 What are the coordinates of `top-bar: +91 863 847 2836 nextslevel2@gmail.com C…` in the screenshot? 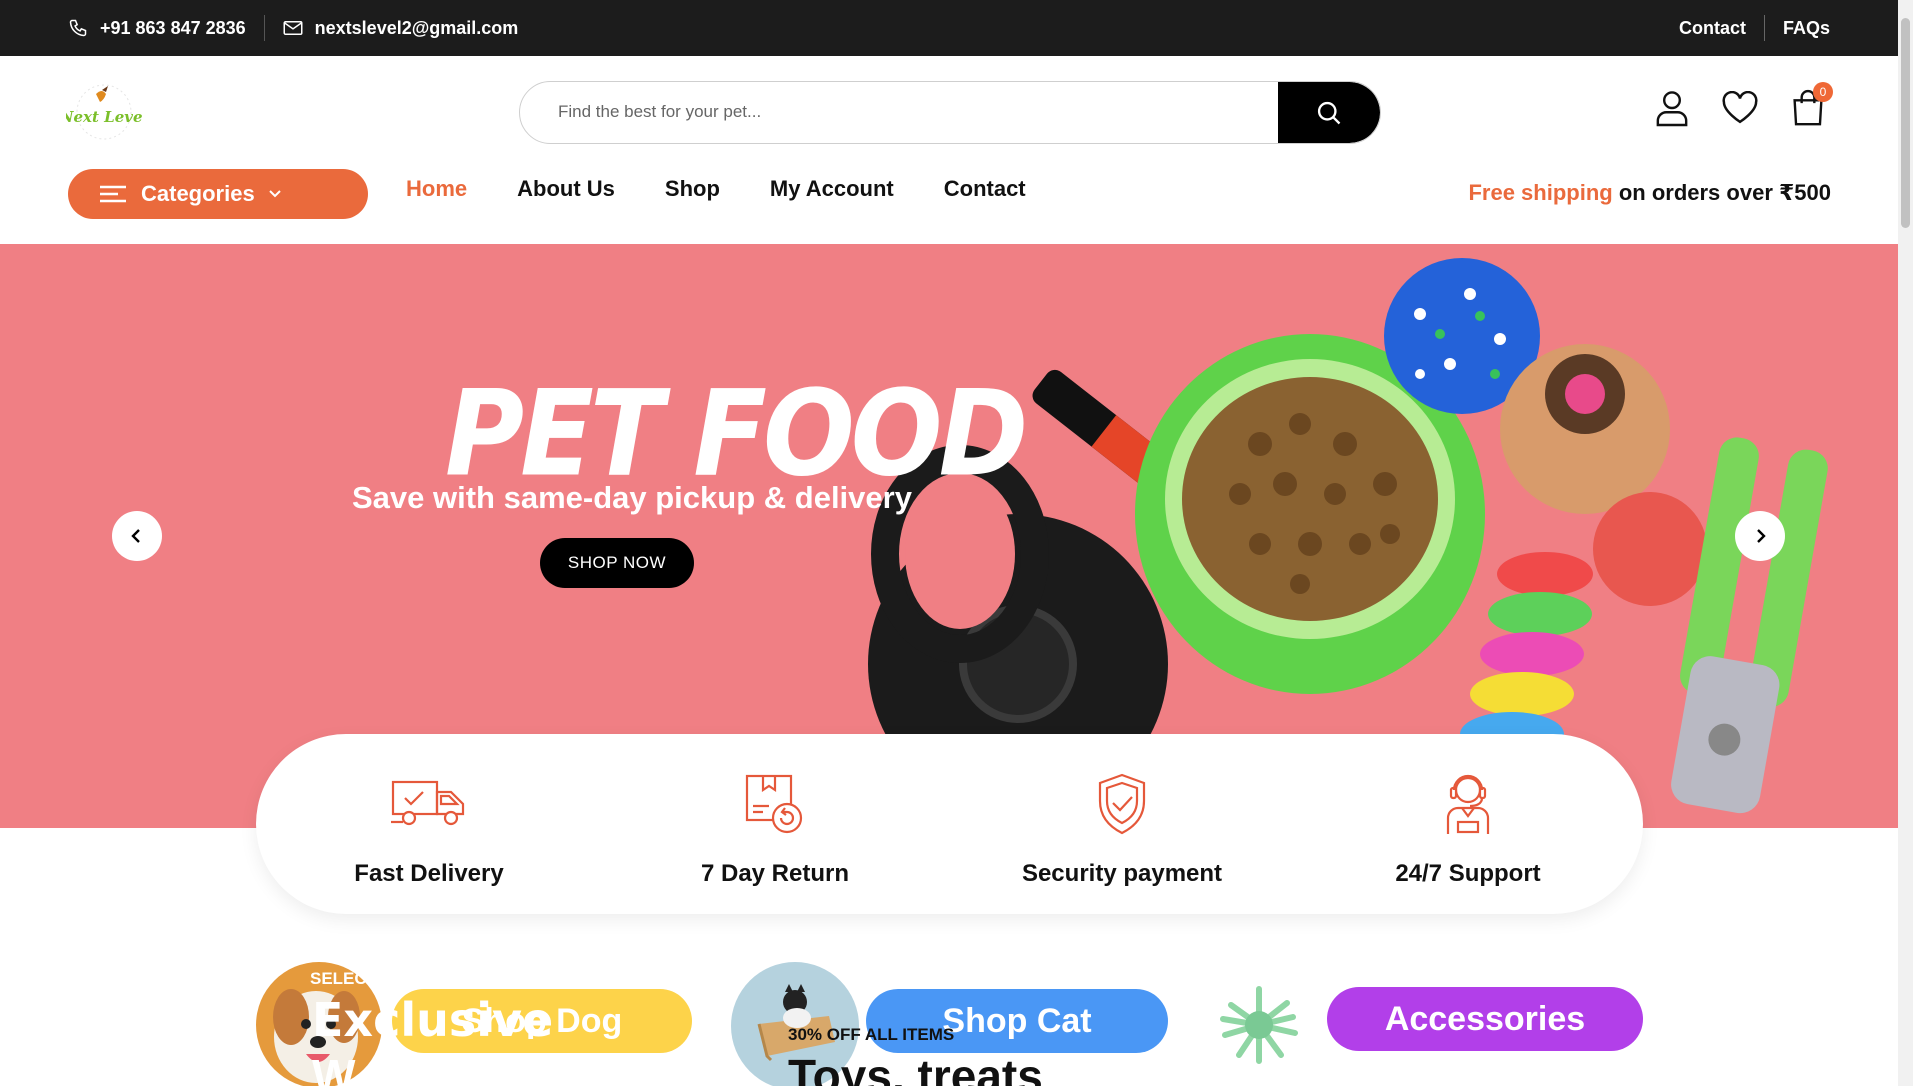 It's located at (949, 28).